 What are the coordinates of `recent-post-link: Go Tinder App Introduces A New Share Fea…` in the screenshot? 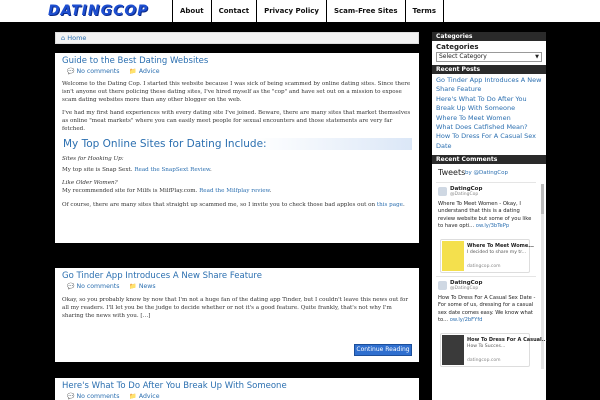 It's located at (489, 85).